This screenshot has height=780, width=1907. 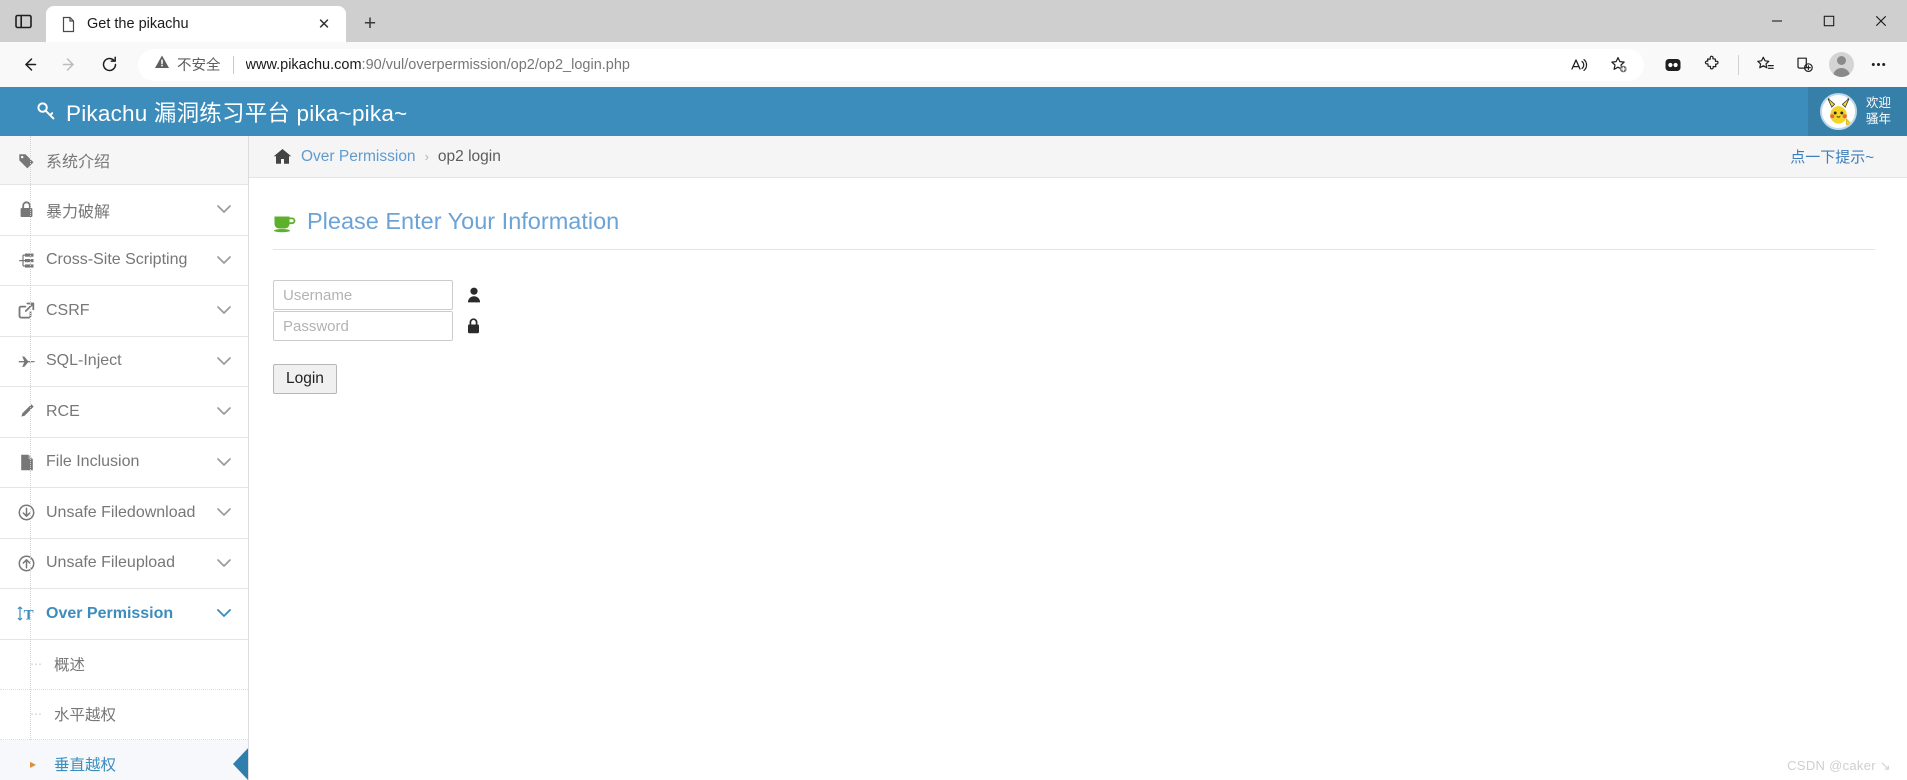 I want to click on profile-avatar-icon, so click(x=1841, y=65).